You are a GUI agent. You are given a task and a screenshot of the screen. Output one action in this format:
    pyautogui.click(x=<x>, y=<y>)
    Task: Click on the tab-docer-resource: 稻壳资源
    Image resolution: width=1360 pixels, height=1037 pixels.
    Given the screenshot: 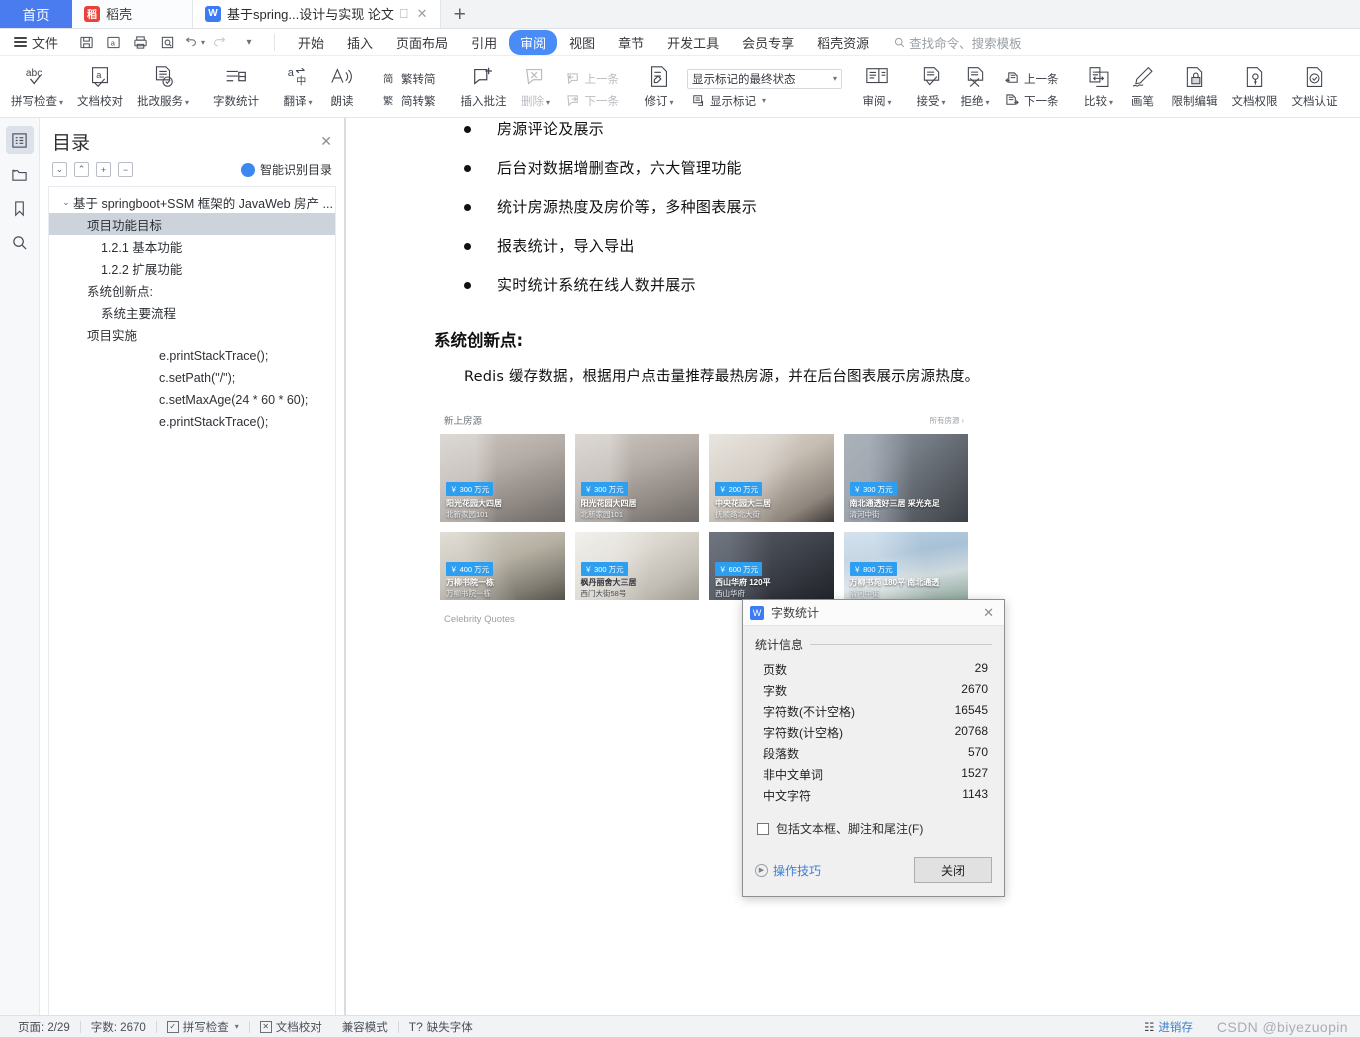 What is the action you would take?
    pyautogui.click(x=843, y=42)
    